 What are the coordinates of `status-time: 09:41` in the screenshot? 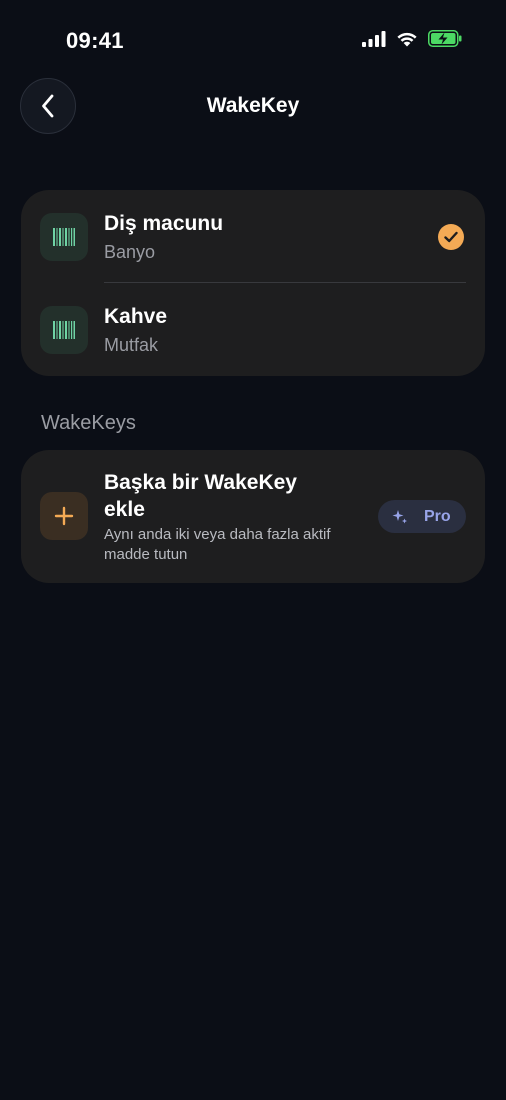 It's located at (95, 40).